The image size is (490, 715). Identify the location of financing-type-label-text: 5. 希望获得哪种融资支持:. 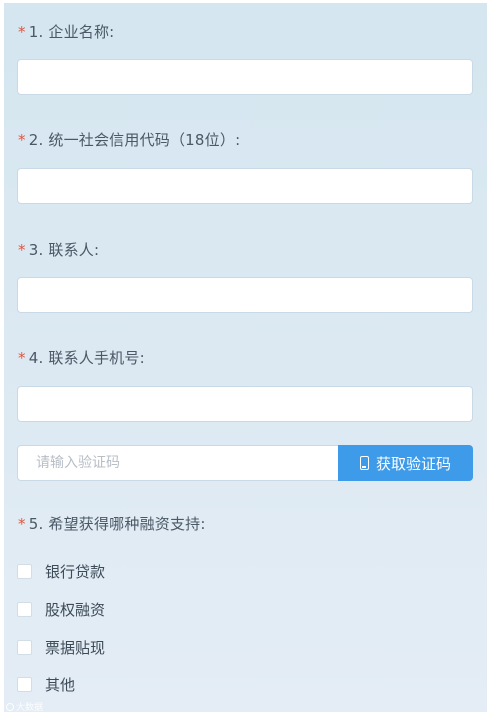
(117, 524).